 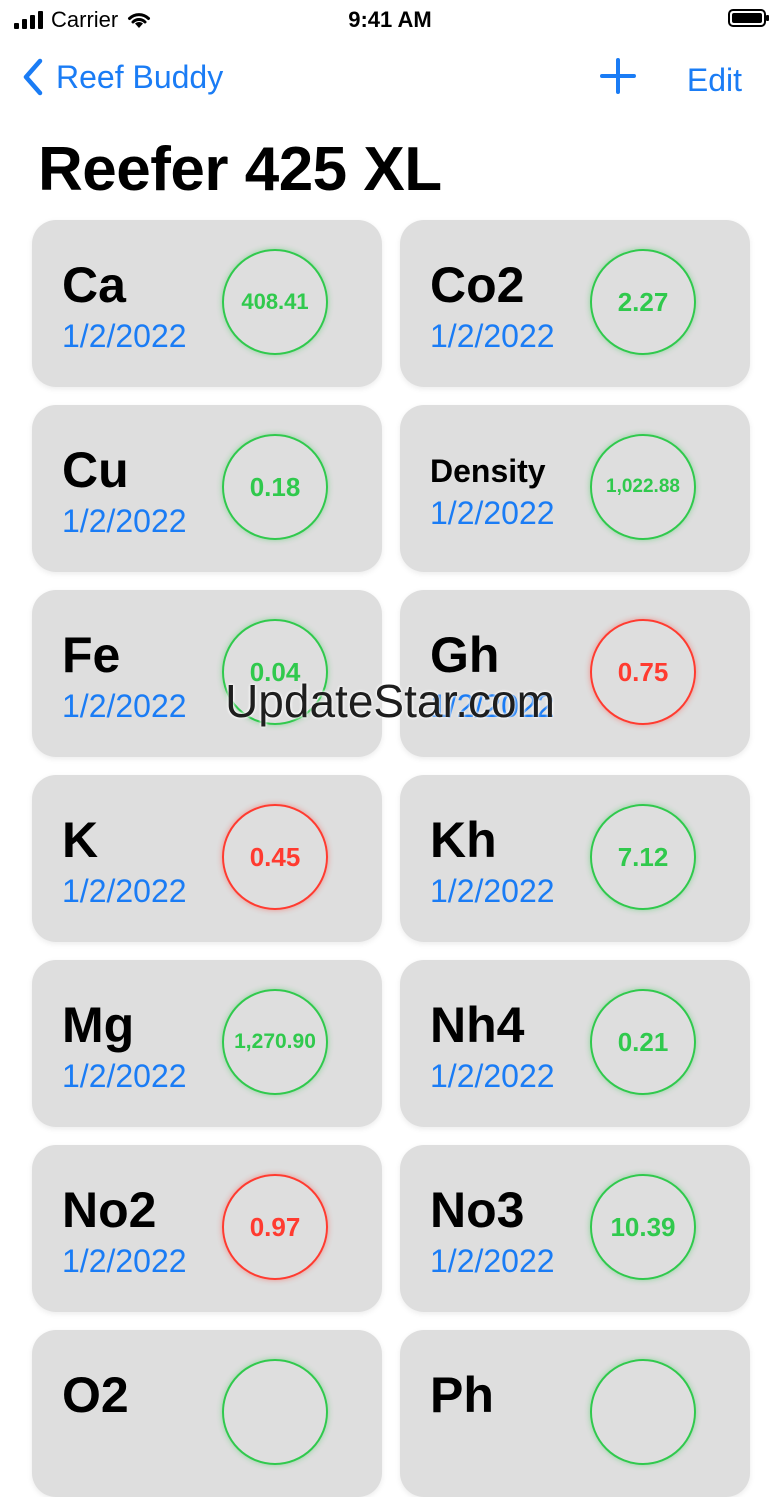 What do you see at coordinates (94, 285) in the screenshot?
I see `parameter-name: Ca` at bounding box center [94, 285].